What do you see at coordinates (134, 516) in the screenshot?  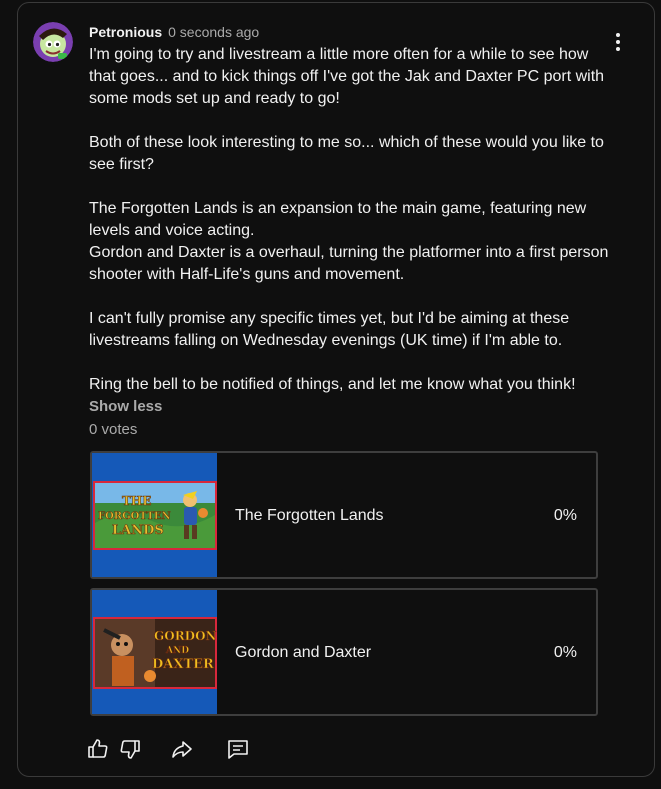 I see `svg-text: FORGOTTEN` at bounding box center [134, 516].